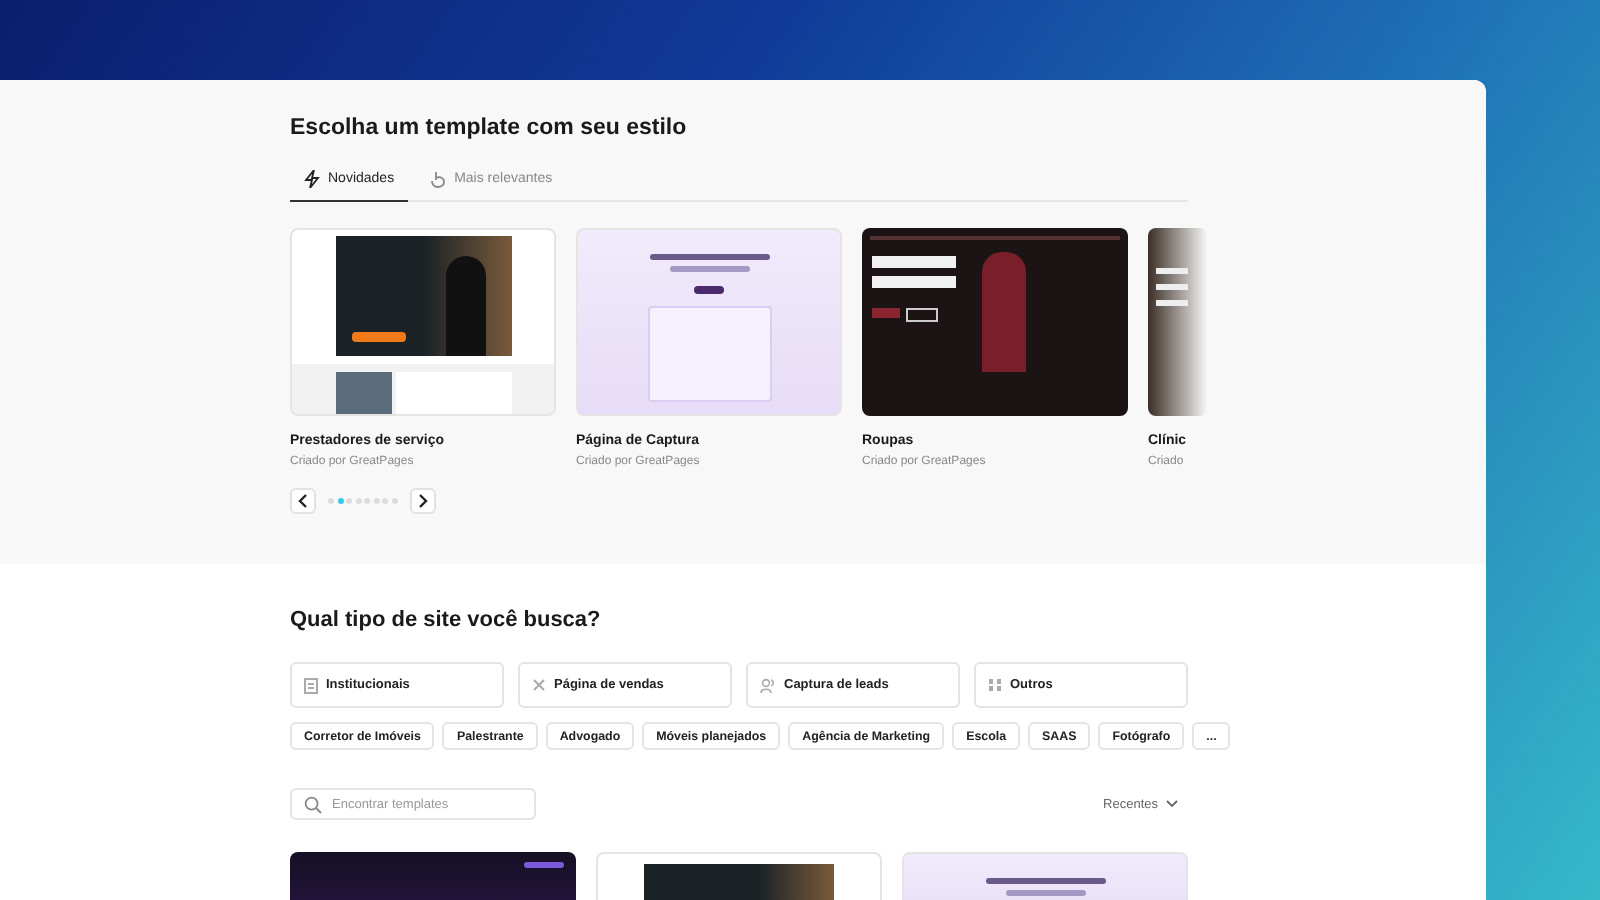 This screenshot has width=1600, height=900. What do you see at coordinates (340, 501) in the screenshot?
I see `page-dot` at bounding box center [340, 501].